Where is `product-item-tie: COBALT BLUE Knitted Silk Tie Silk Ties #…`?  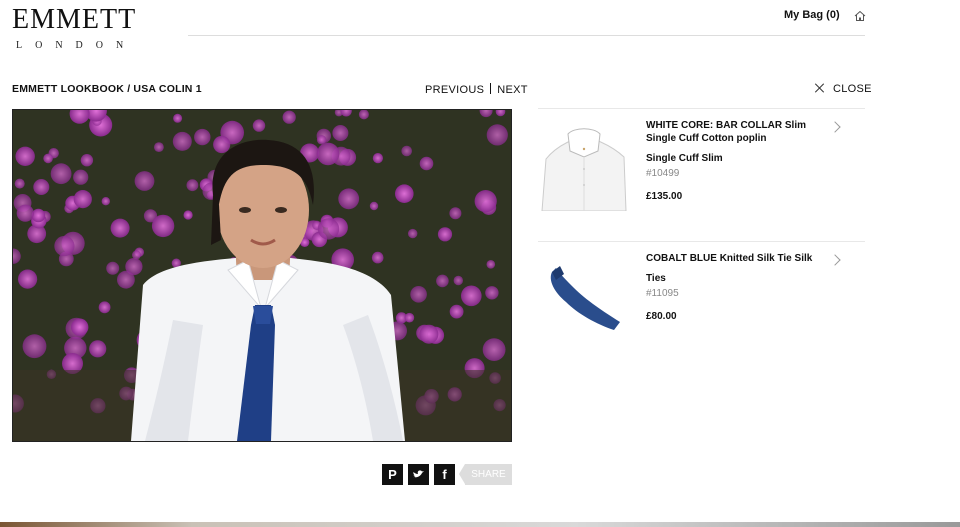 product-item-tie: COBALT BLUE Knitted Silk Tie Silk Ties #… is located at coordinates (701, 302).